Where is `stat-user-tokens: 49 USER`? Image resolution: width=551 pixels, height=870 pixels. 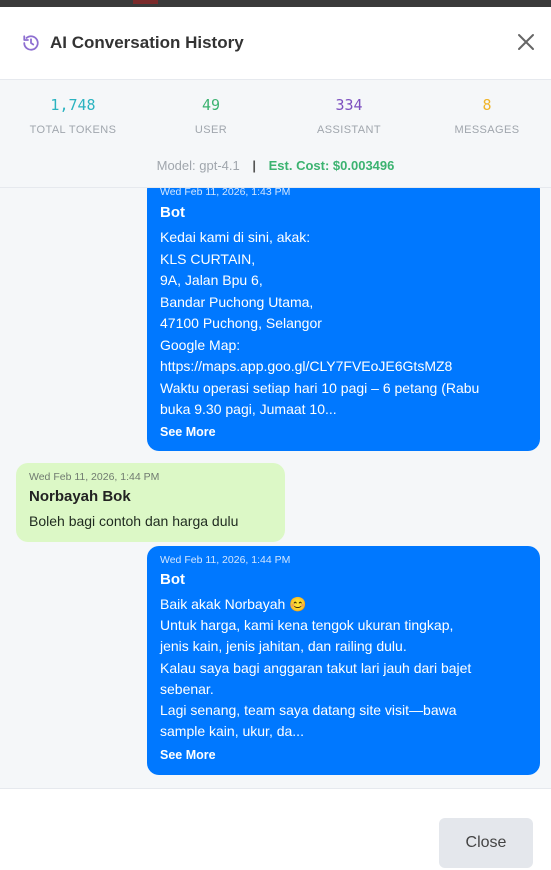 stat-user-tokens: 49 USER is located at coordinates (211, 115).